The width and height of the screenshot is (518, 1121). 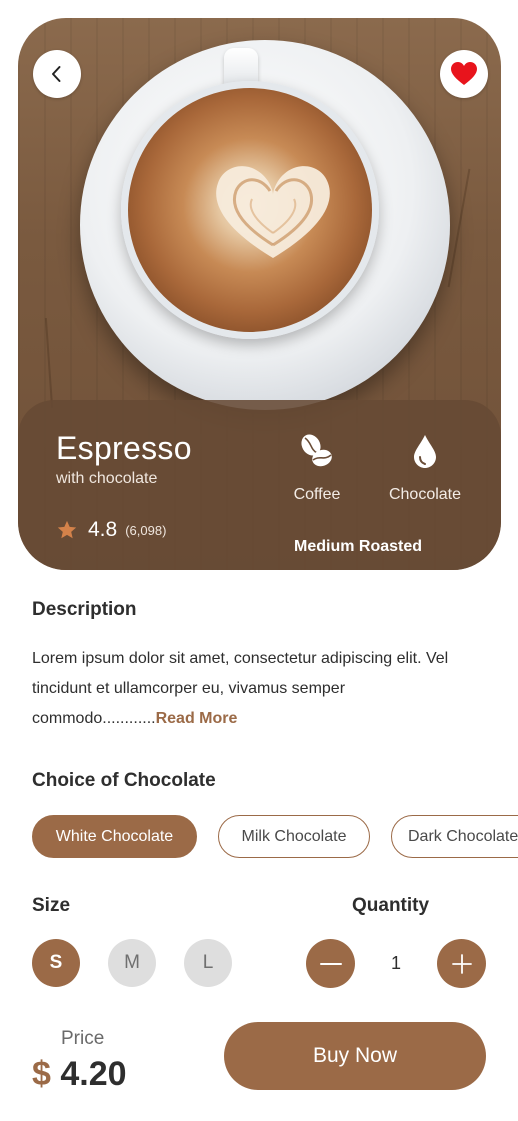 I want to click on read-more-link: Read More, so click(x=197, y=718).